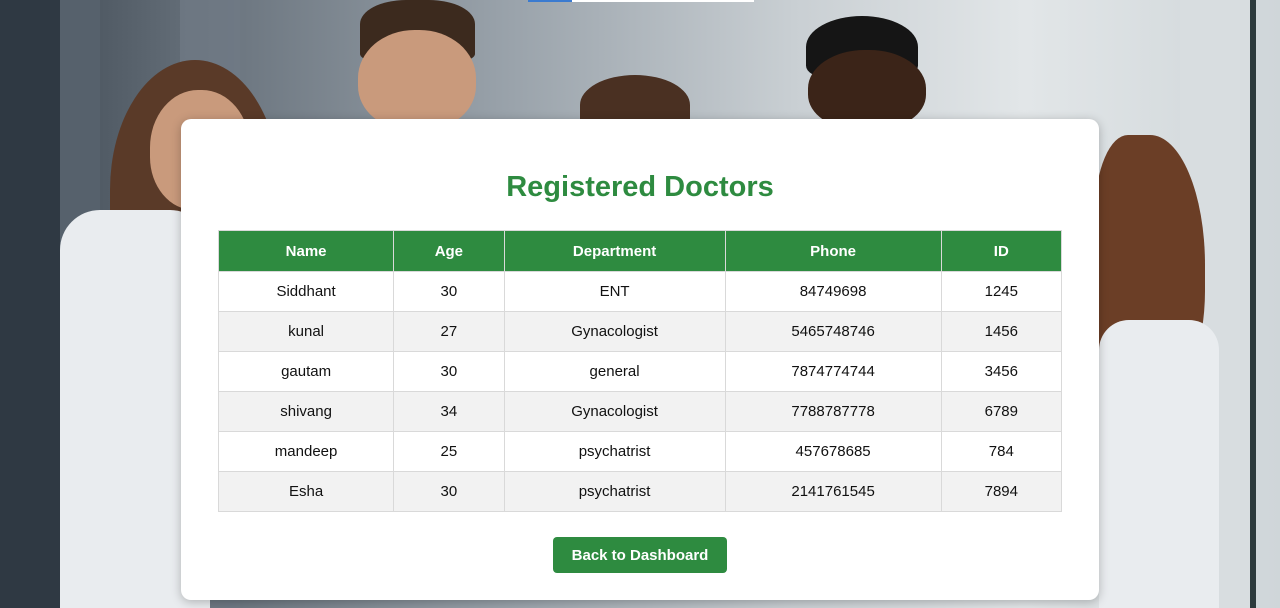 This screenshot has width=1280, height=608. What do you see at coordinates (30, 304) in the screenshot?
I see `corridor-wall-left` at bounding box center [30, 304].